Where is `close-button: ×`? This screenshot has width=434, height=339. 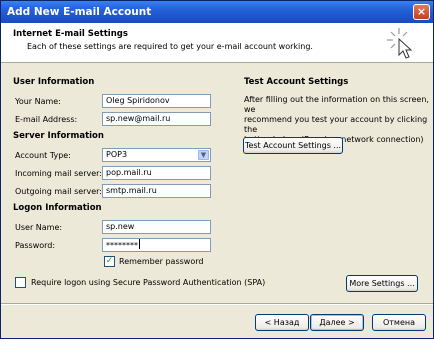 close-button: × is located at coordinates (421, 12).